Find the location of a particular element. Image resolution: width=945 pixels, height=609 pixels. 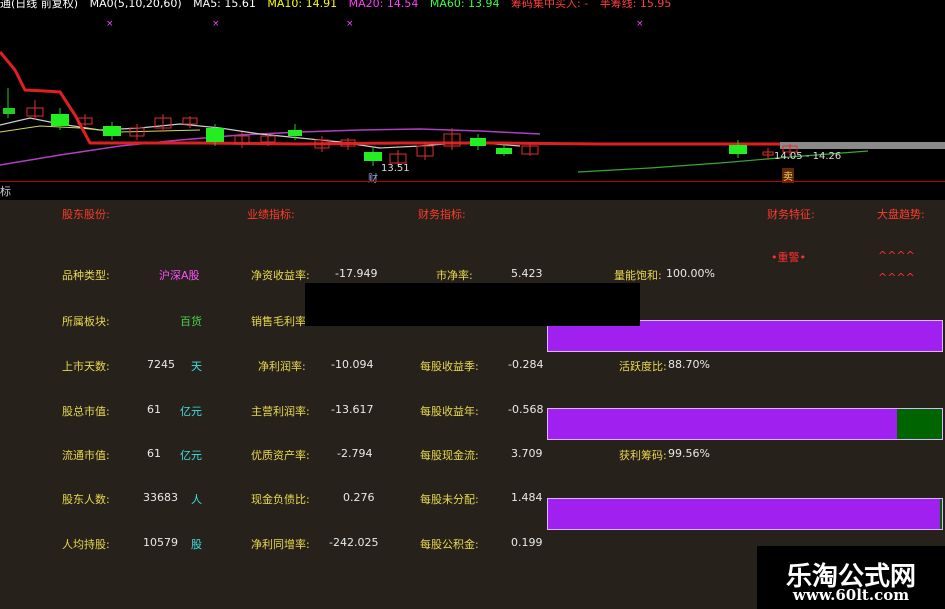

redaction-block is located at coordinates (472, 304).